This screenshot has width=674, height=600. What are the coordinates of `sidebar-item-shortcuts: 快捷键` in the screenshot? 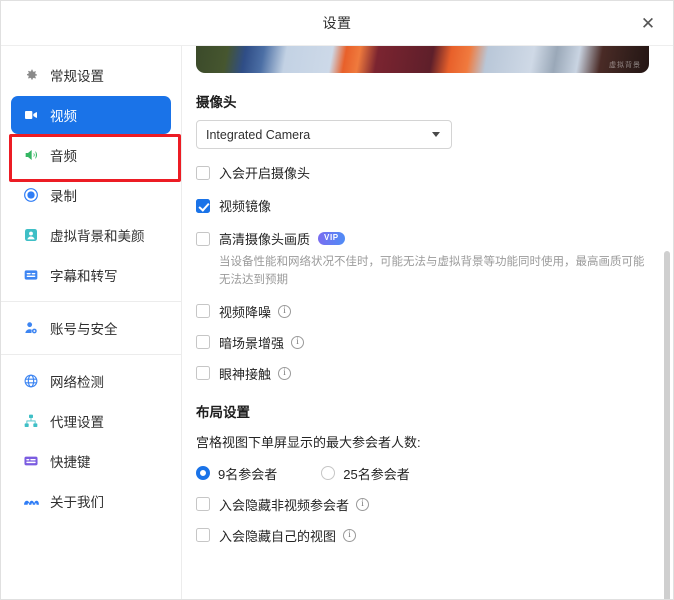 It's located at (91, 461).